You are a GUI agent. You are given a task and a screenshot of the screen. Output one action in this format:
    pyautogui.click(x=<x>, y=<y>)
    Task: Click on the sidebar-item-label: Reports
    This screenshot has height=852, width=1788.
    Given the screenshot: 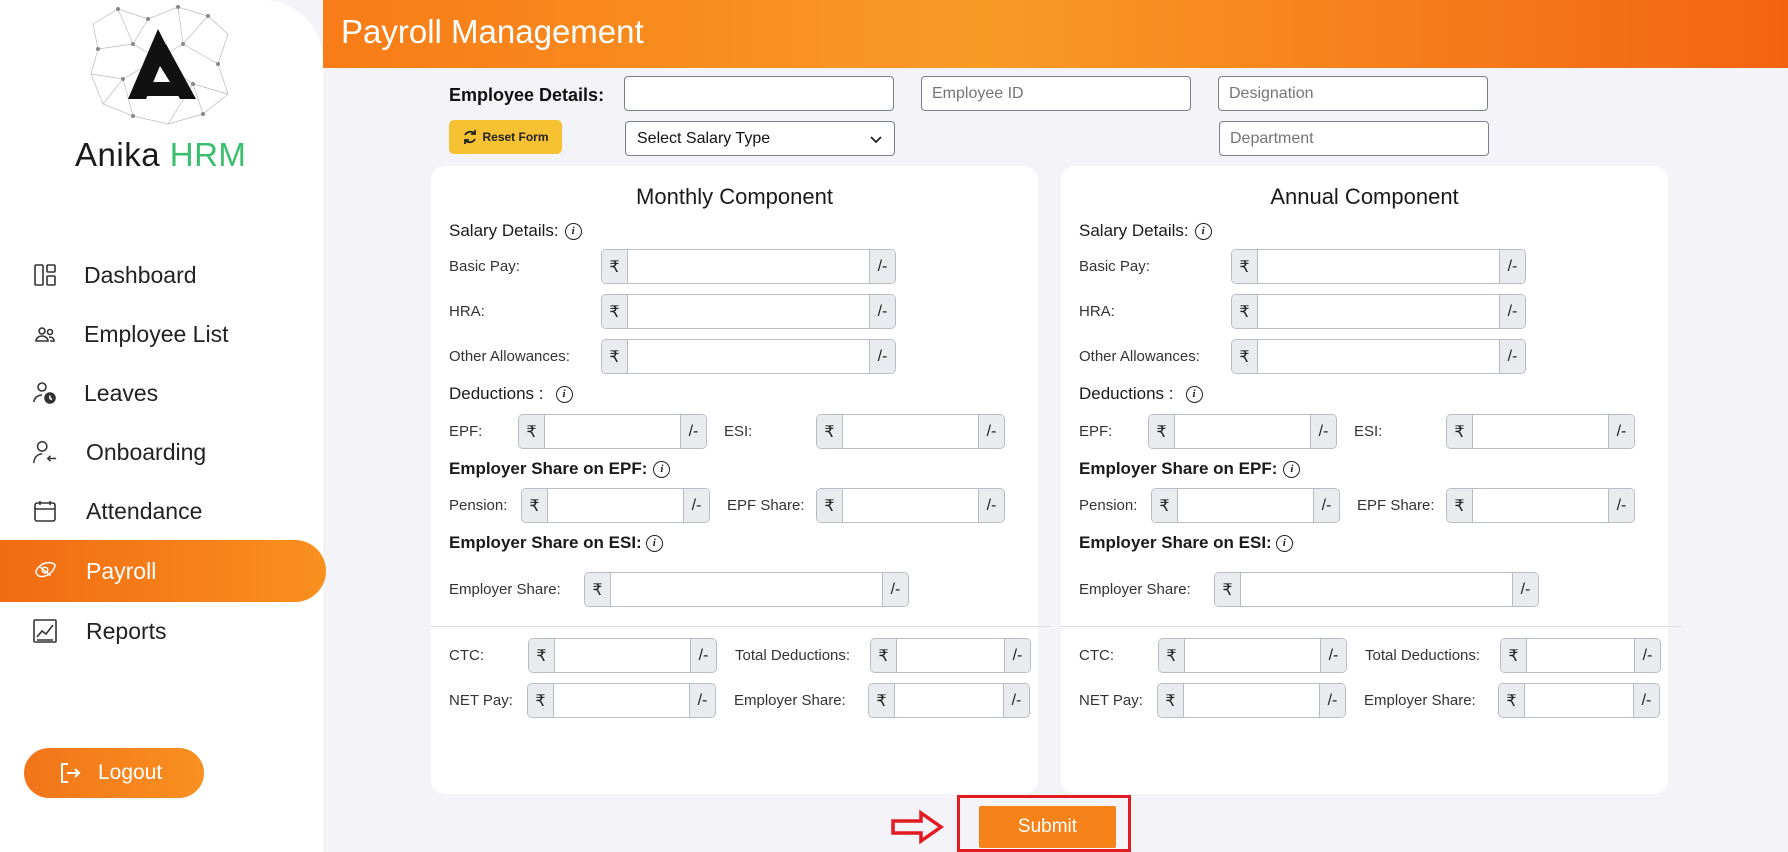 What is the action you would take?
    pyautogui.click(x=126, y=630)
    